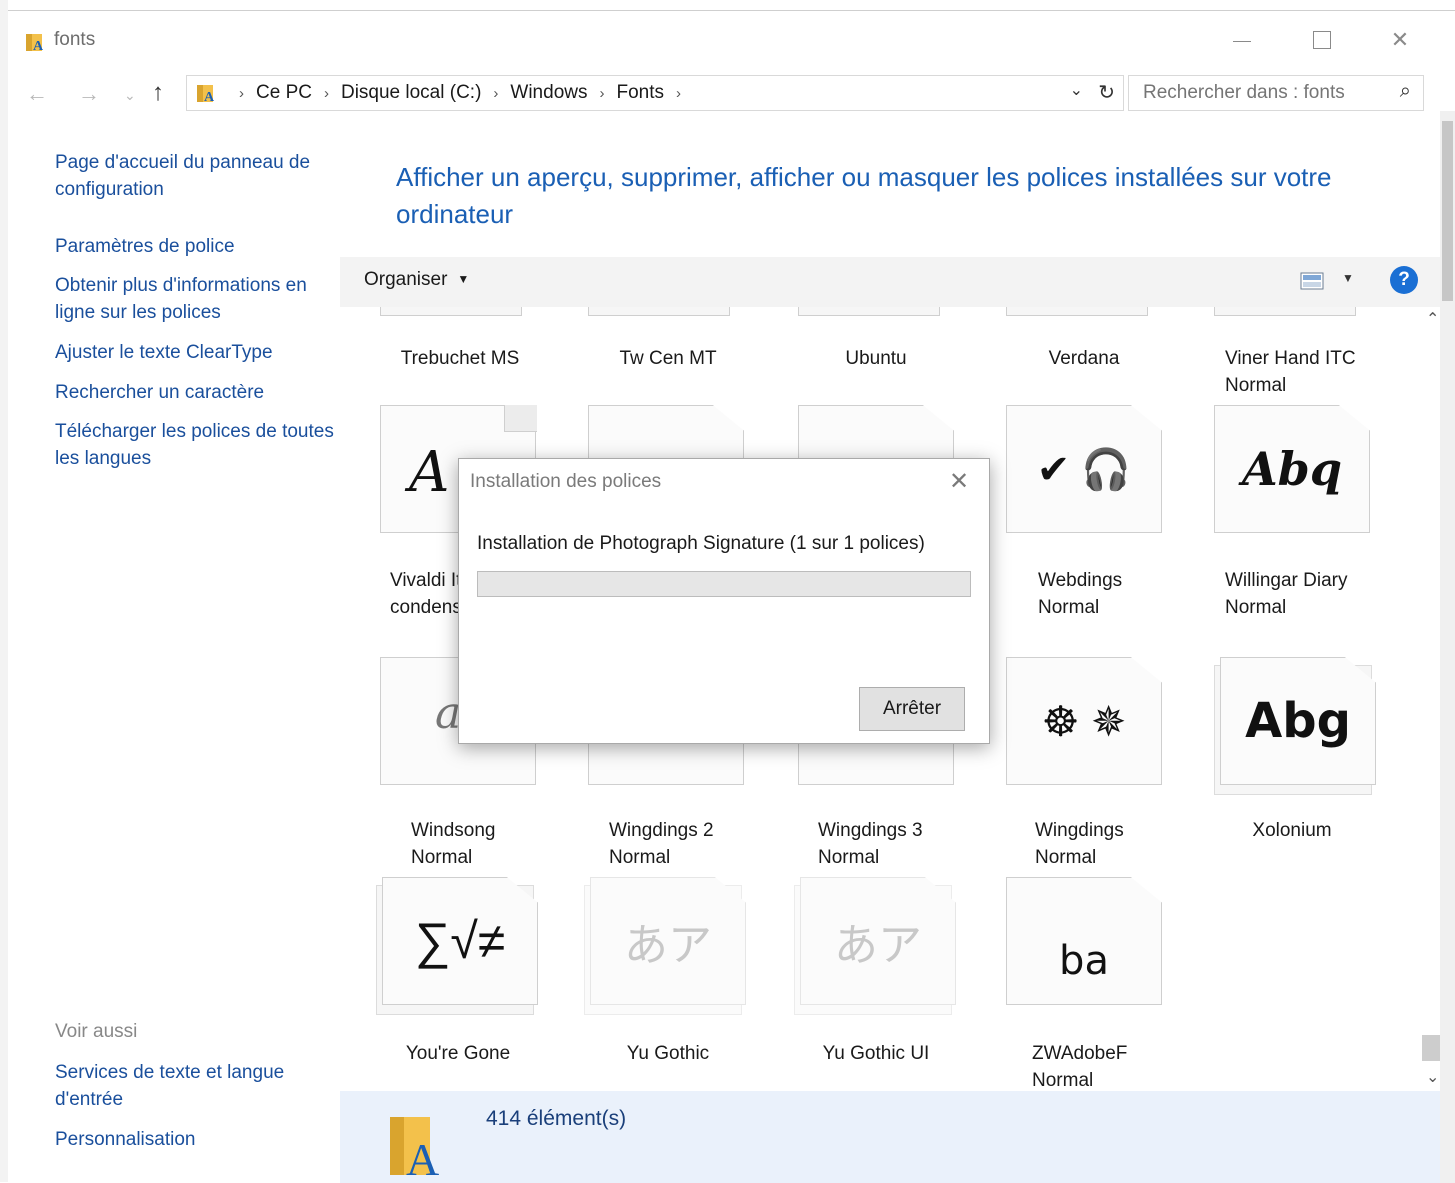  What do you see at coordinates (1080, 580) in the screenshot?
I see `font-family: Webdings` at bounding box center [1080, 580].